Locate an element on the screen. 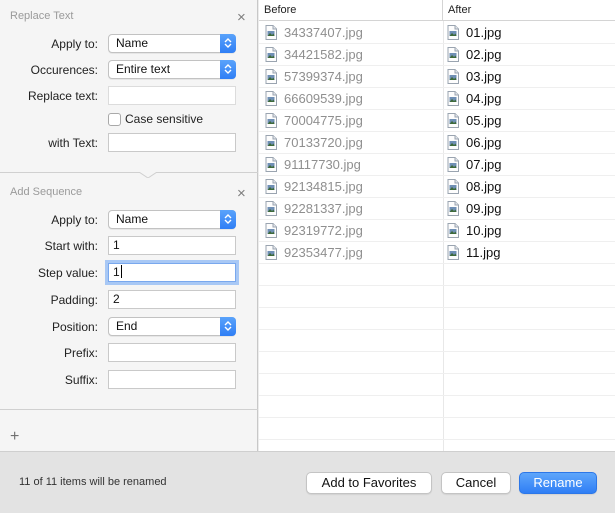 This screenshot has height=513, width=615. with-text-input is located at coordinates (172, 142).